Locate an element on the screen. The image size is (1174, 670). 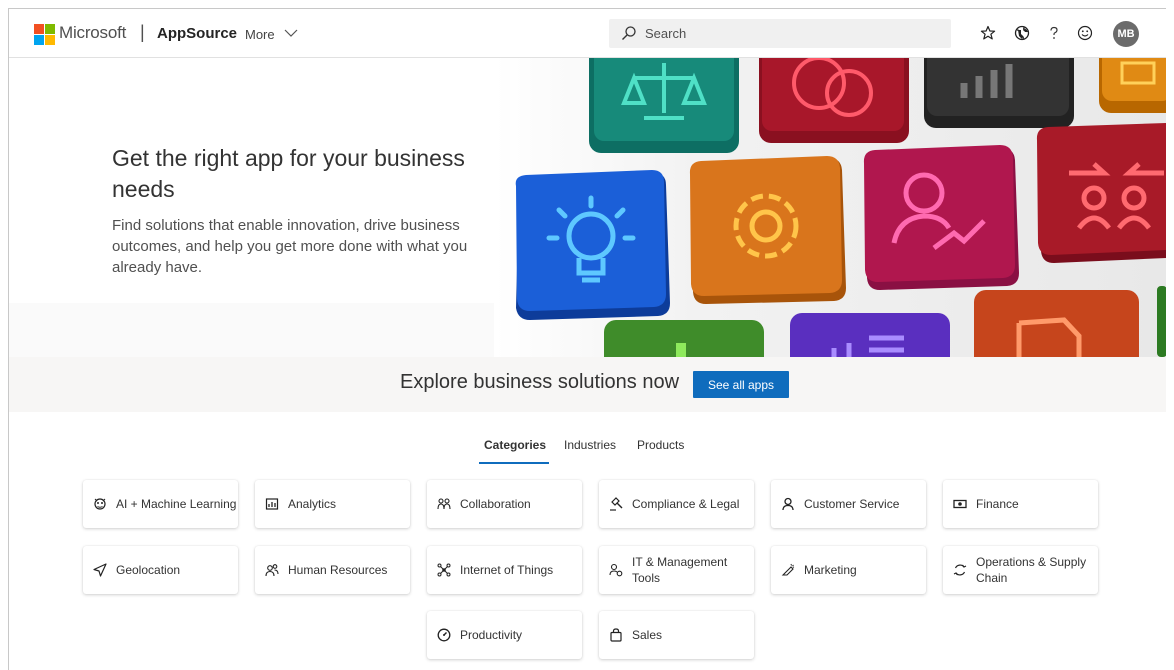
cycle-icon is located at coordinates (960, 570).